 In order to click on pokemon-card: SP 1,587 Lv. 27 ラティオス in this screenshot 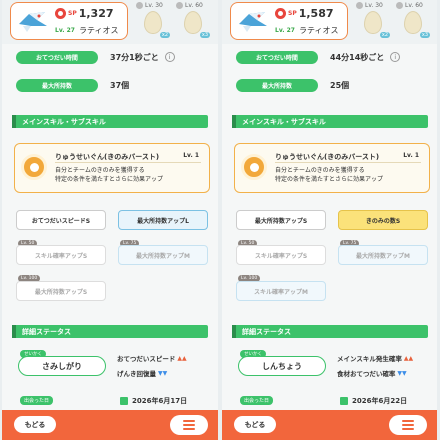, I will do `click(289, 21)`.